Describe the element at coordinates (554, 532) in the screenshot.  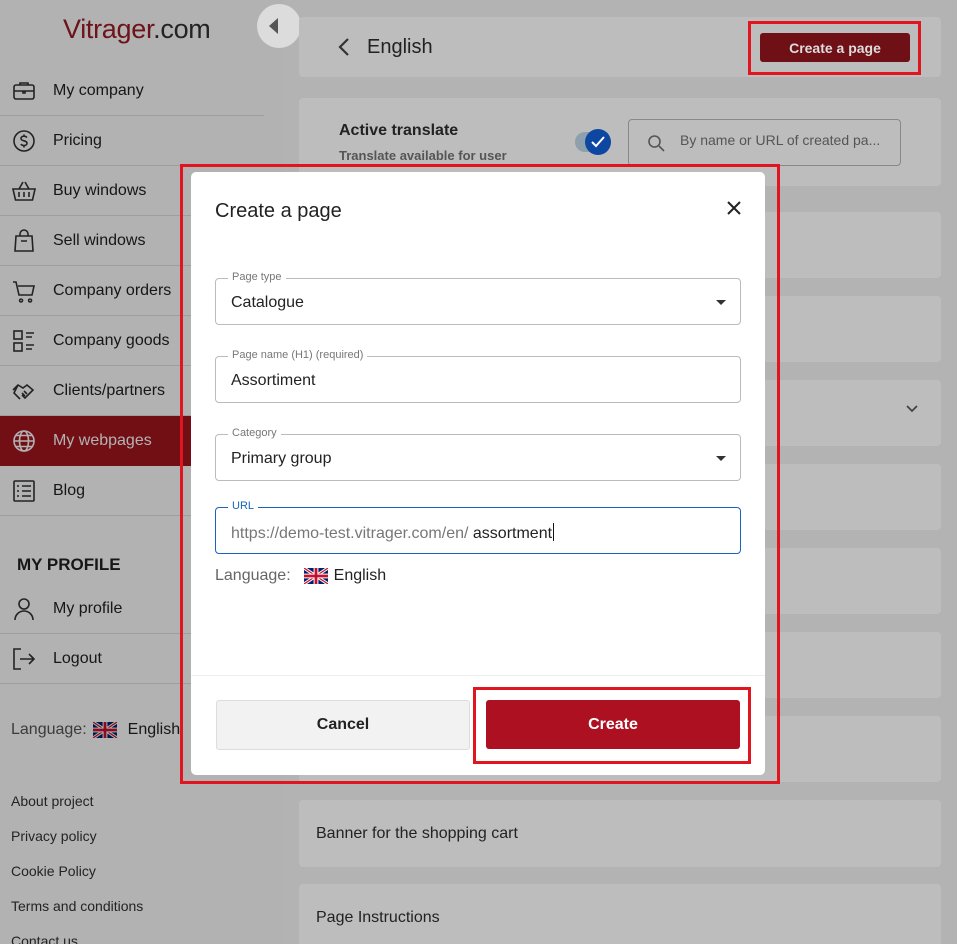
I see `text-cursor` at that location.